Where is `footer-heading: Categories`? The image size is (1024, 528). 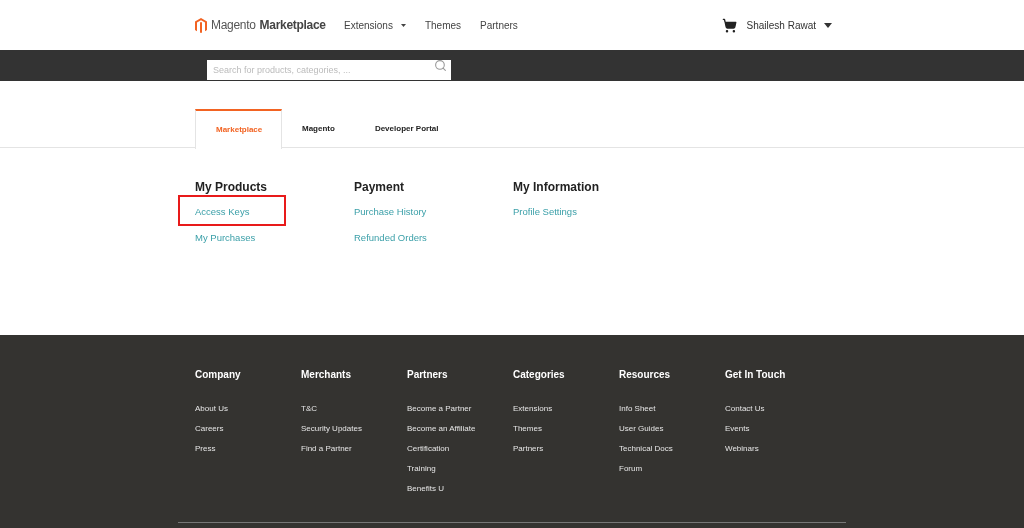 footer-heading: Categories is located at coordinates (539, 375).